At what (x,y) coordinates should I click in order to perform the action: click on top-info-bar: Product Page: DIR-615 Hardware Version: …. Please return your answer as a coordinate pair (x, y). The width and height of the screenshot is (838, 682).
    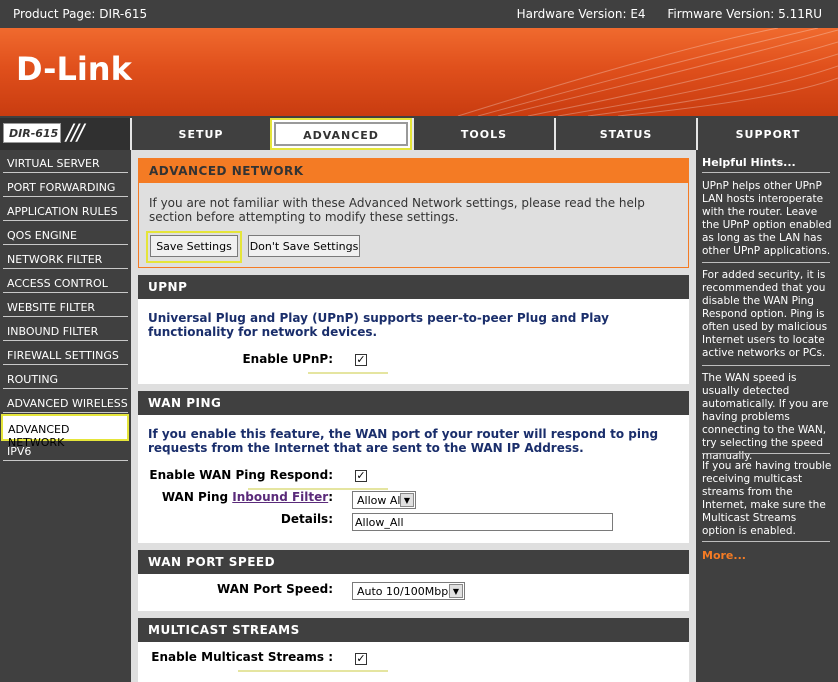
    Looking at the image, I should click on (419, 14).